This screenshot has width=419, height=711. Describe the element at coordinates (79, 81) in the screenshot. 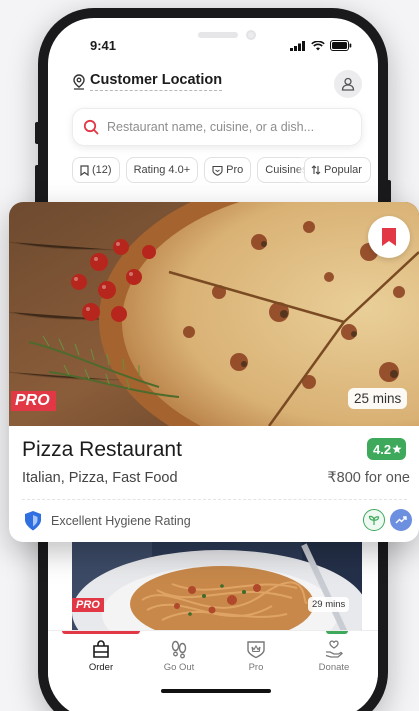

I see `location-pin-icon` at that location.